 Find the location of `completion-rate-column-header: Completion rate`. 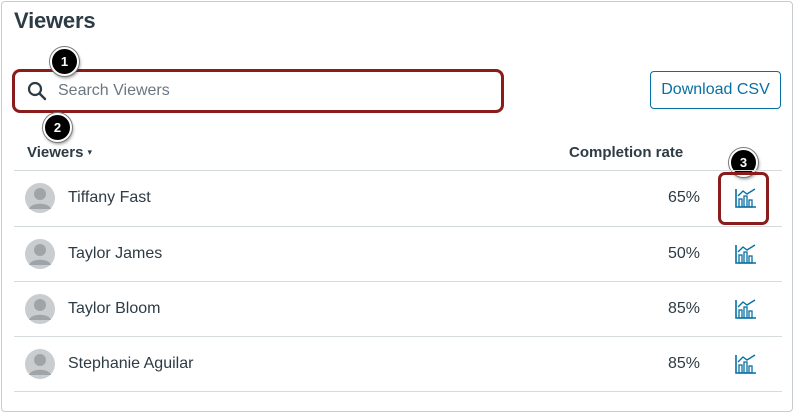

completion-rate-column-header: Completion rate is located at coordinates (626, 152).